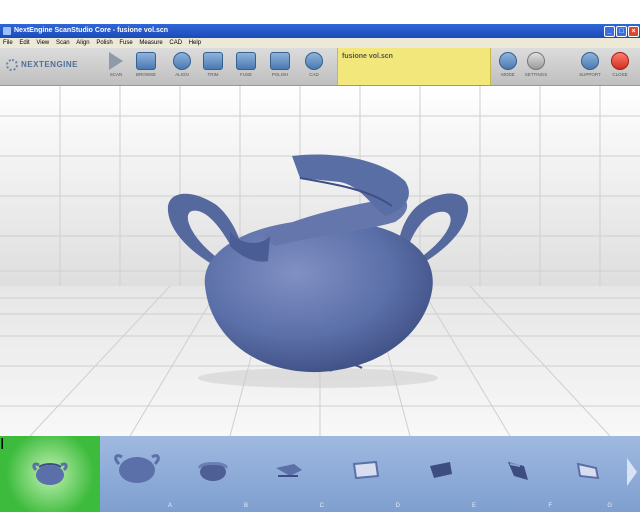 The height and width of the screenshot is (512, 640). What do you see at coordinates (42, 43) in the screenshot?
I see `menu-view: View` at bounding box center [42, 43].